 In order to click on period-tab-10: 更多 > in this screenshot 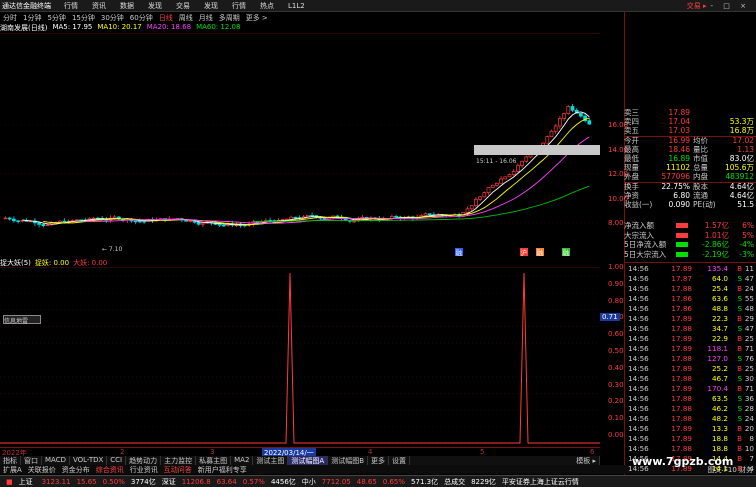, I will do `click(257, 18)`.